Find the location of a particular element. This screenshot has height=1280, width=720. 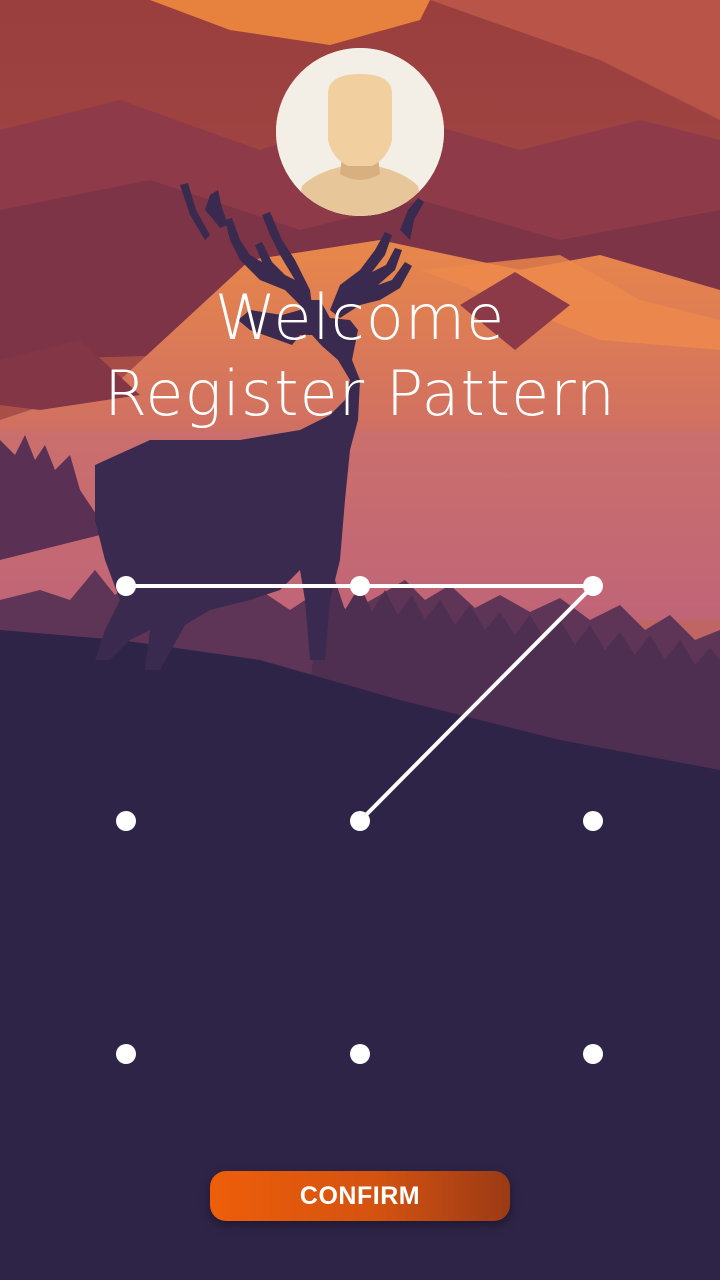

pattern-path is located at coordinates (359, 703).